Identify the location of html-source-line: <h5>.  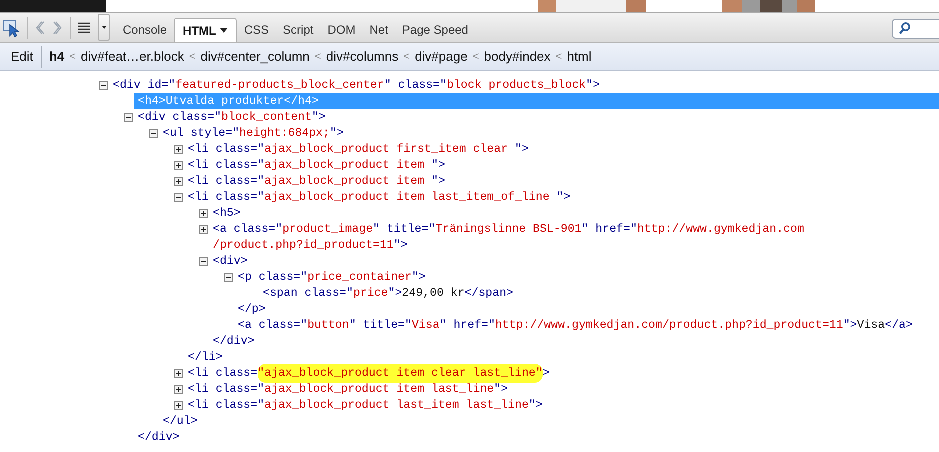
(227, 213).